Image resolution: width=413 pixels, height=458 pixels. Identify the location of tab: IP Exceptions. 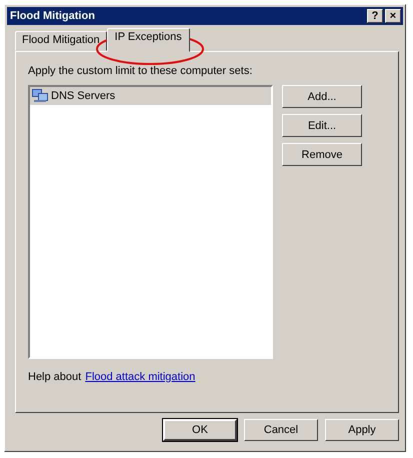
(148, 40).